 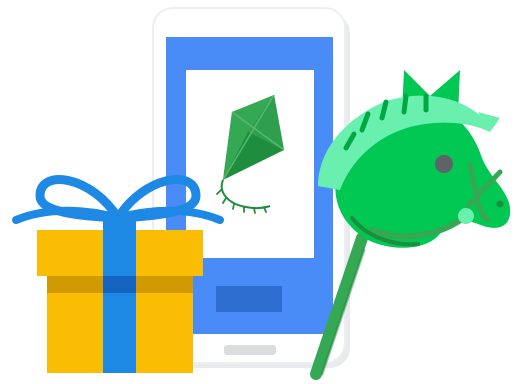 I want to click on phone-screen-button, so click(x=249, y=299).